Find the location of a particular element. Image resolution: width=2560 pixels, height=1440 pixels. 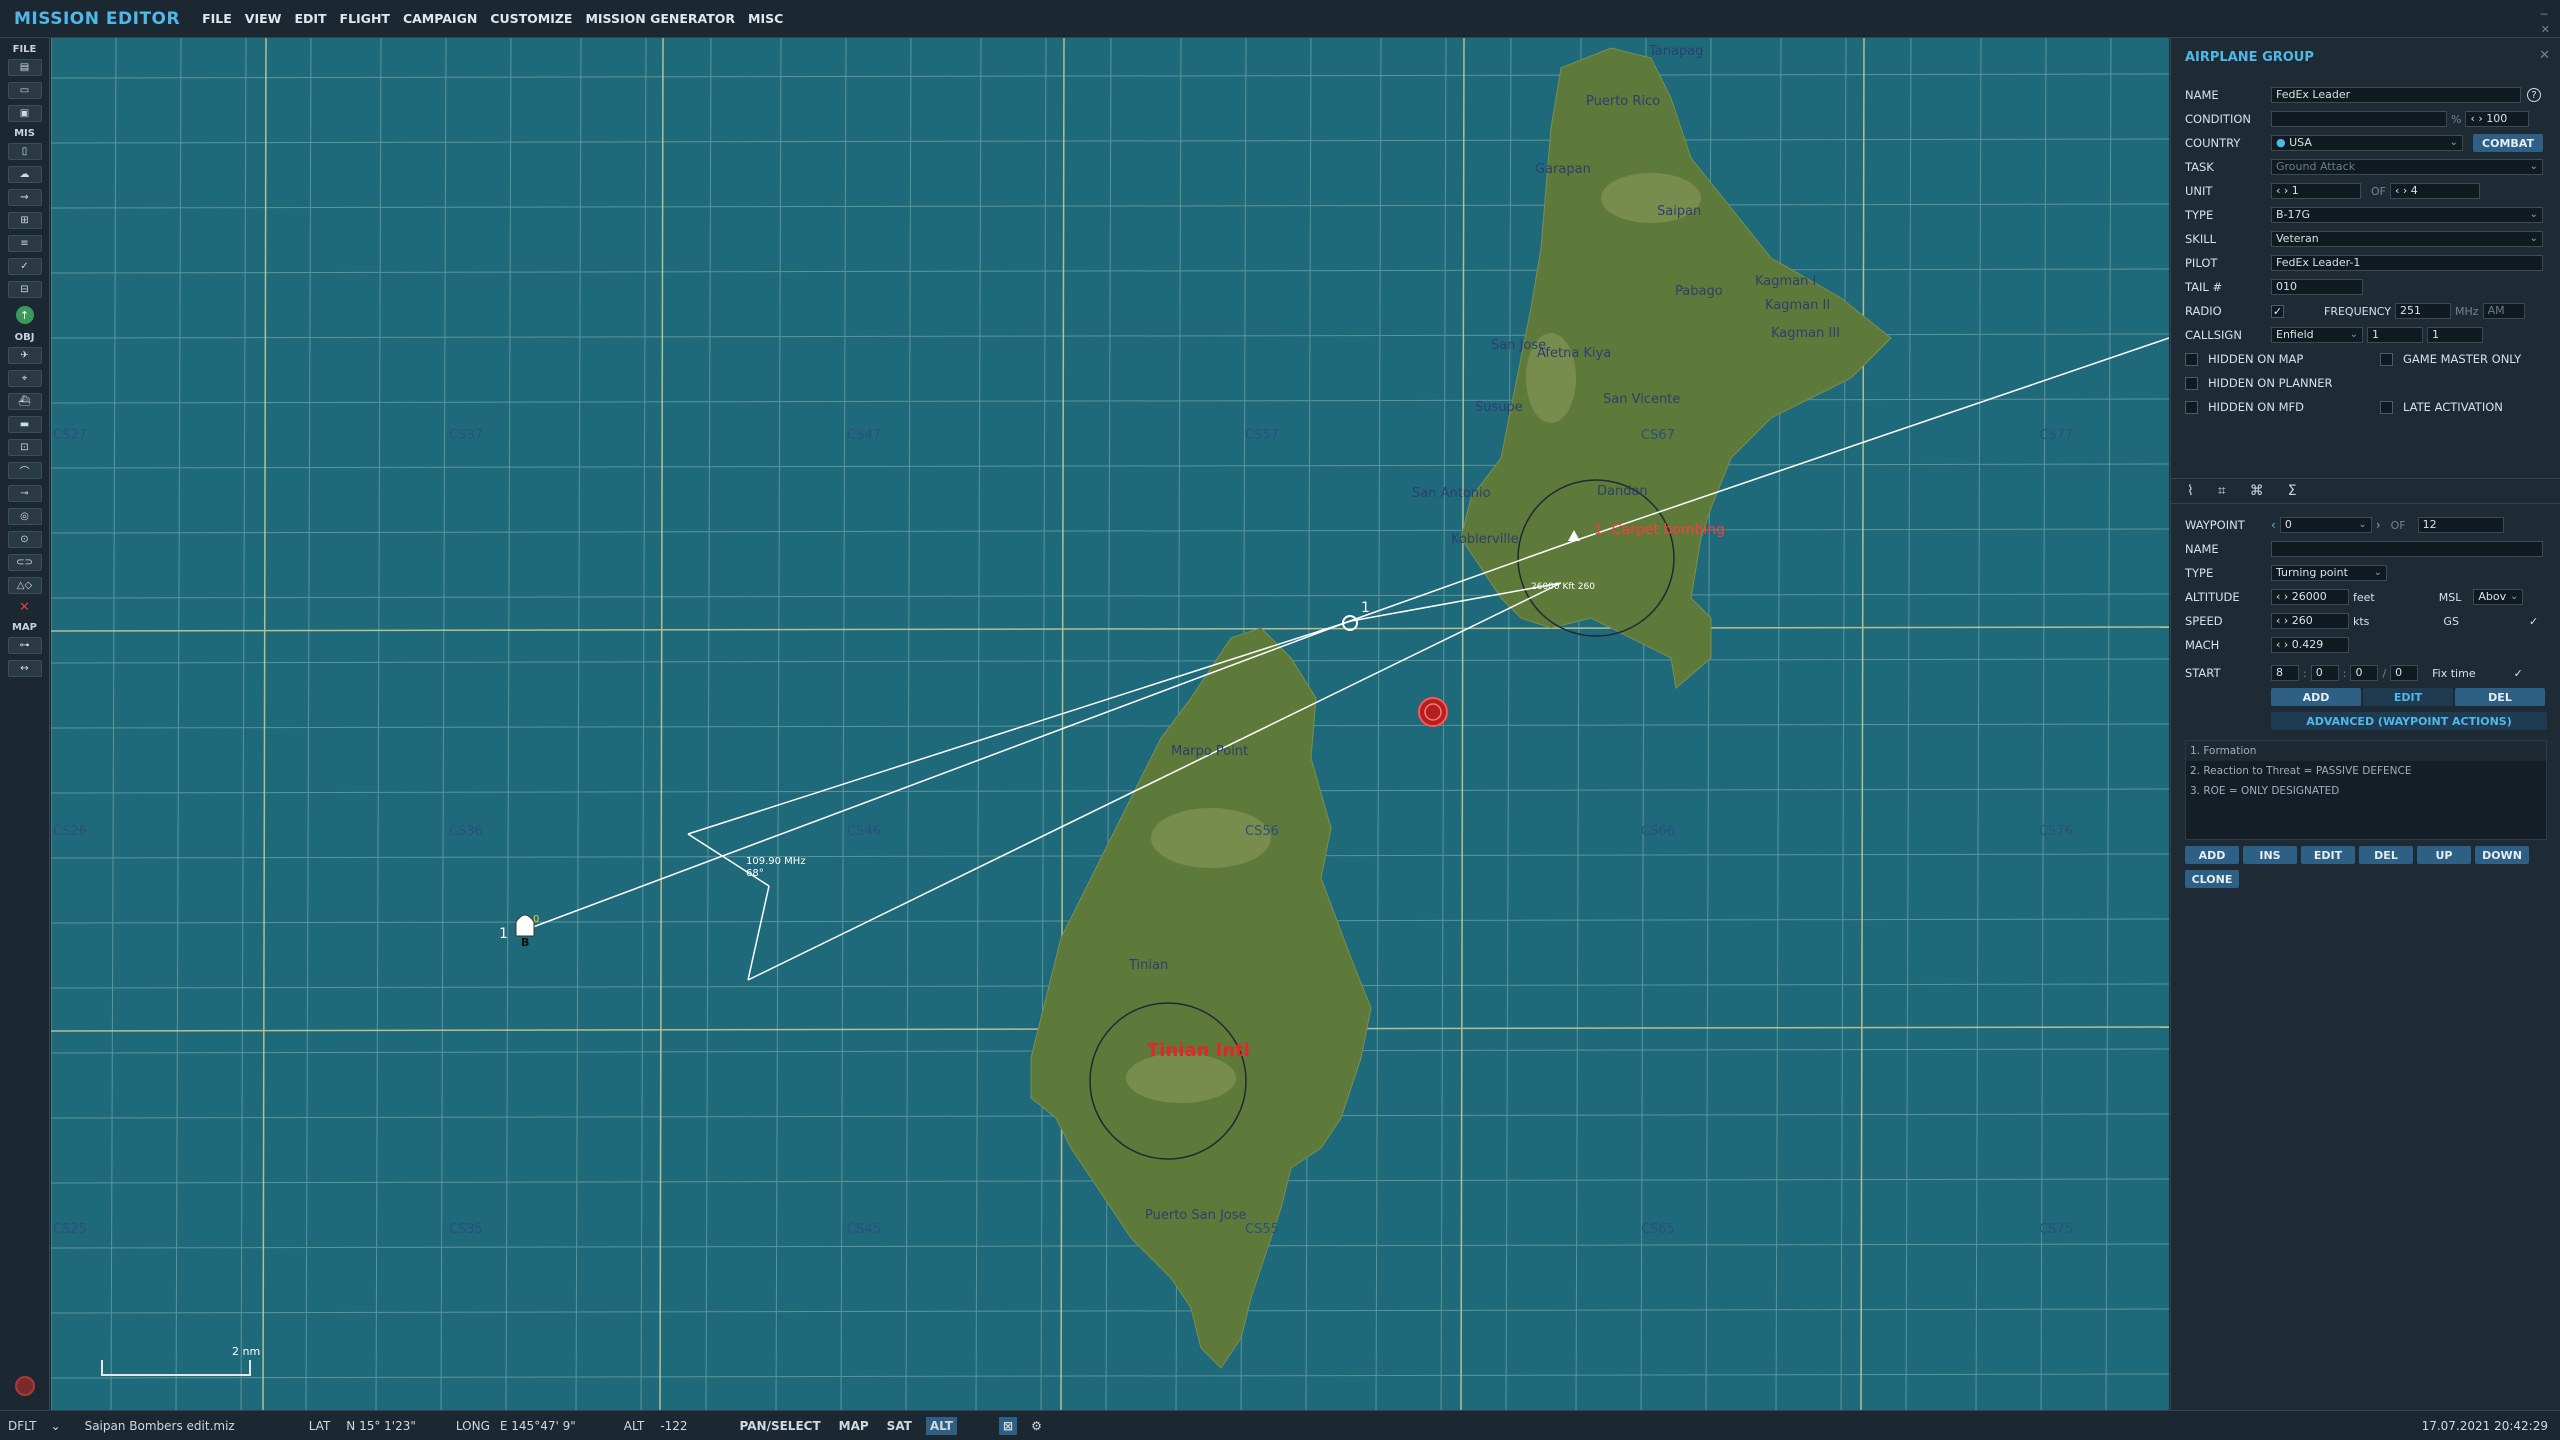

rules-icon: ≡ is located at coordinates (24, 243).